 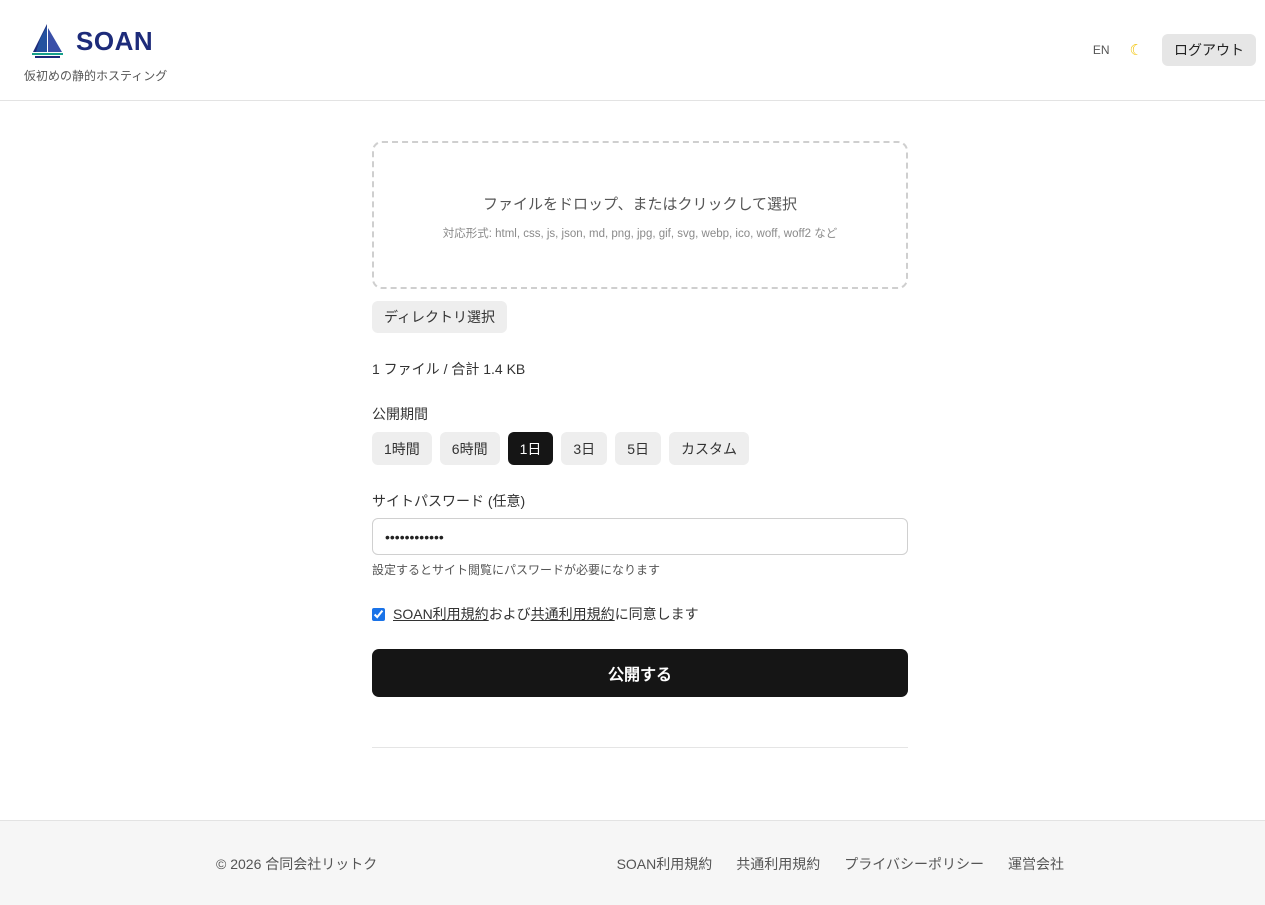 What do you see at coordinates (640, 204) in the screenshot?
I see `dropzone-title: ファイルをドロップ、またはクリックして選択` at bounding box center [640, 204].